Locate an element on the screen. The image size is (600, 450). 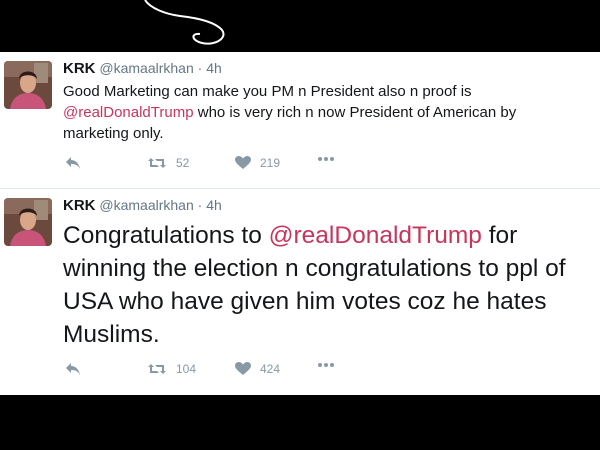
retweet-button: 52 is located at coordinates (168, 163).